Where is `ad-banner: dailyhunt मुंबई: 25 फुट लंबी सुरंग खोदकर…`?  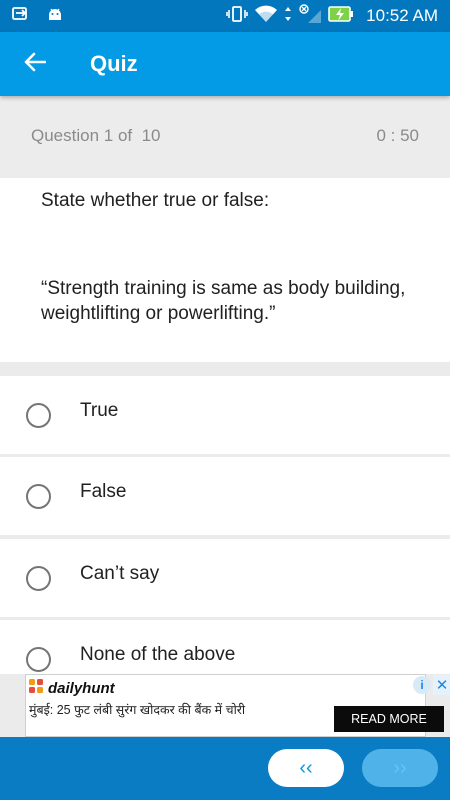
ad-banner: dailyhunt मुंबई: 25 फुट लंबी सुरंग खोदकर… is located at coordinates (237, 705).